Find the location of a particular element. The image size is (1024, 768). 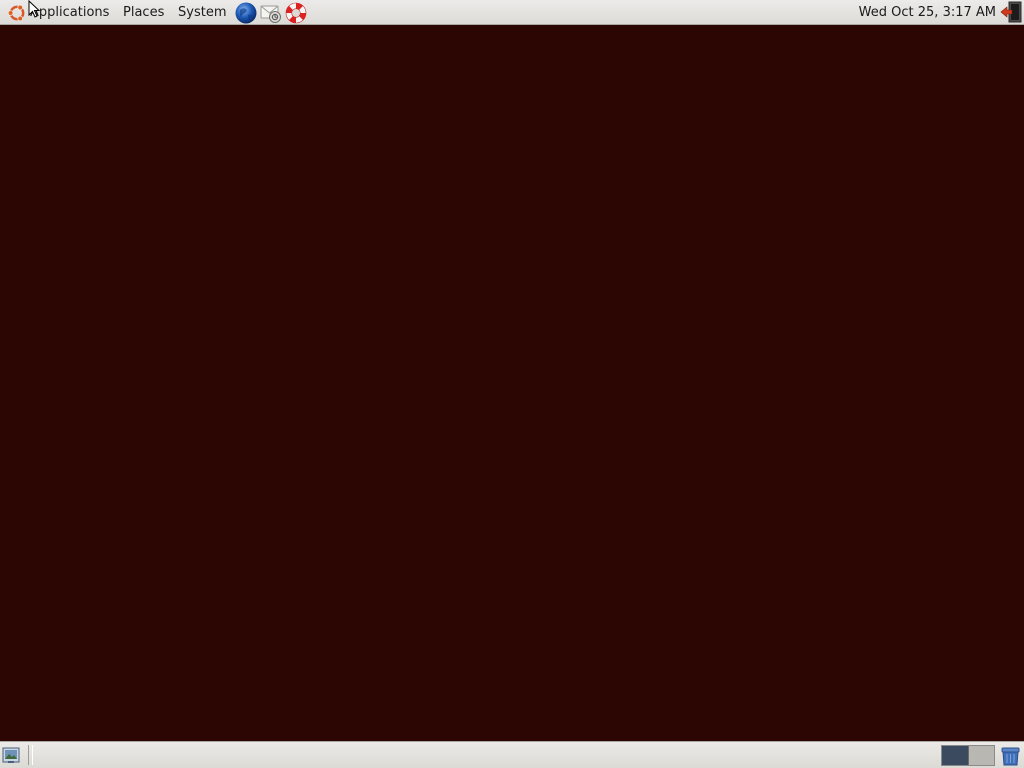

window-list is located at coordinates (484, 755).